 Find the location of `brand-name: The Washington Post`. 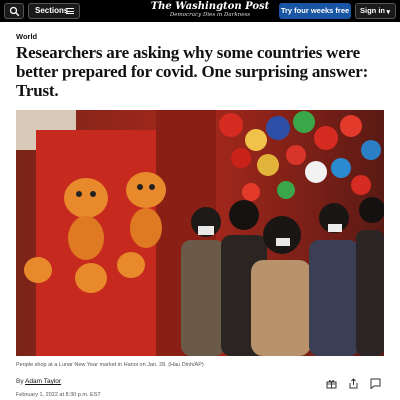

brand-name: The Washington Post is located at coordinates (210, 6).